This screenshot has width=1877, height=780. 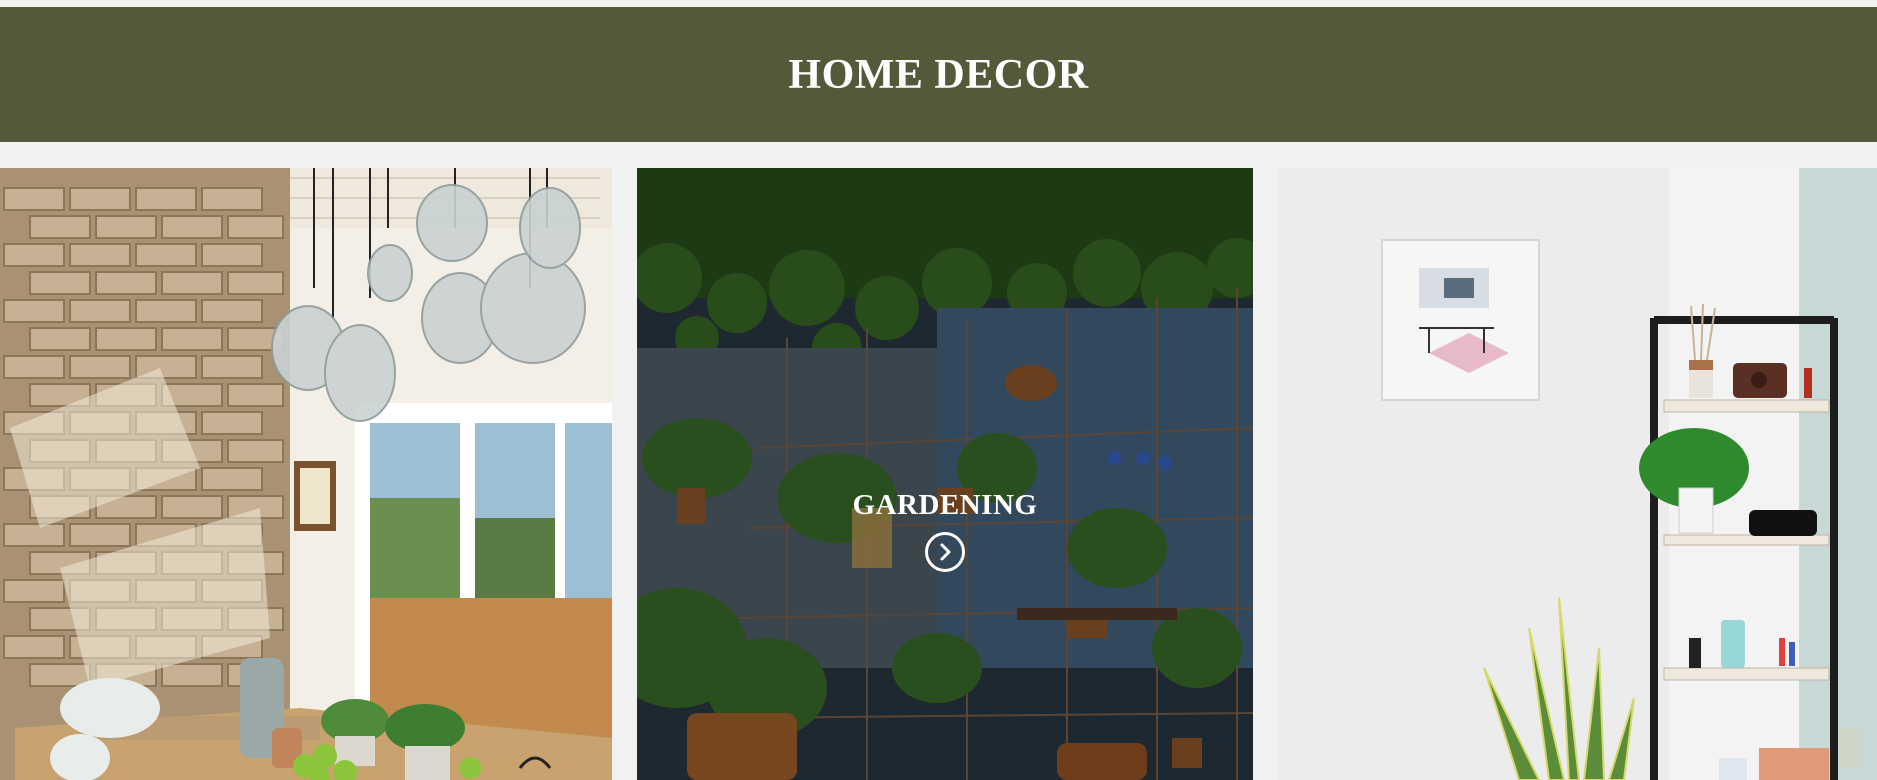 What do you see at coordinates (938, 155) in the screenshot?
I see `header-gap` at bounding box center [938, 155].